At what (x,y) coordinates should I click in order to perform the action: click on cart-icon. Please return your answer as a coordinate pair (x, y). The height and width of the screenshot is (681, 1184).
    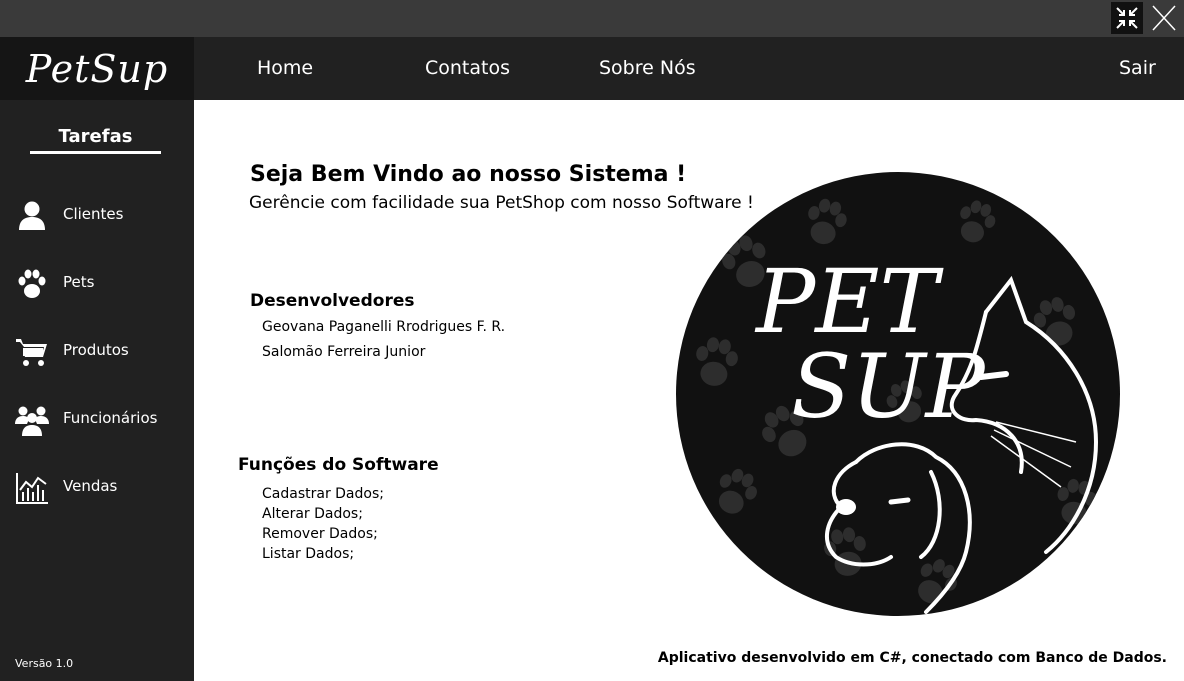
    Looking at the image, I should click on (31, 352).